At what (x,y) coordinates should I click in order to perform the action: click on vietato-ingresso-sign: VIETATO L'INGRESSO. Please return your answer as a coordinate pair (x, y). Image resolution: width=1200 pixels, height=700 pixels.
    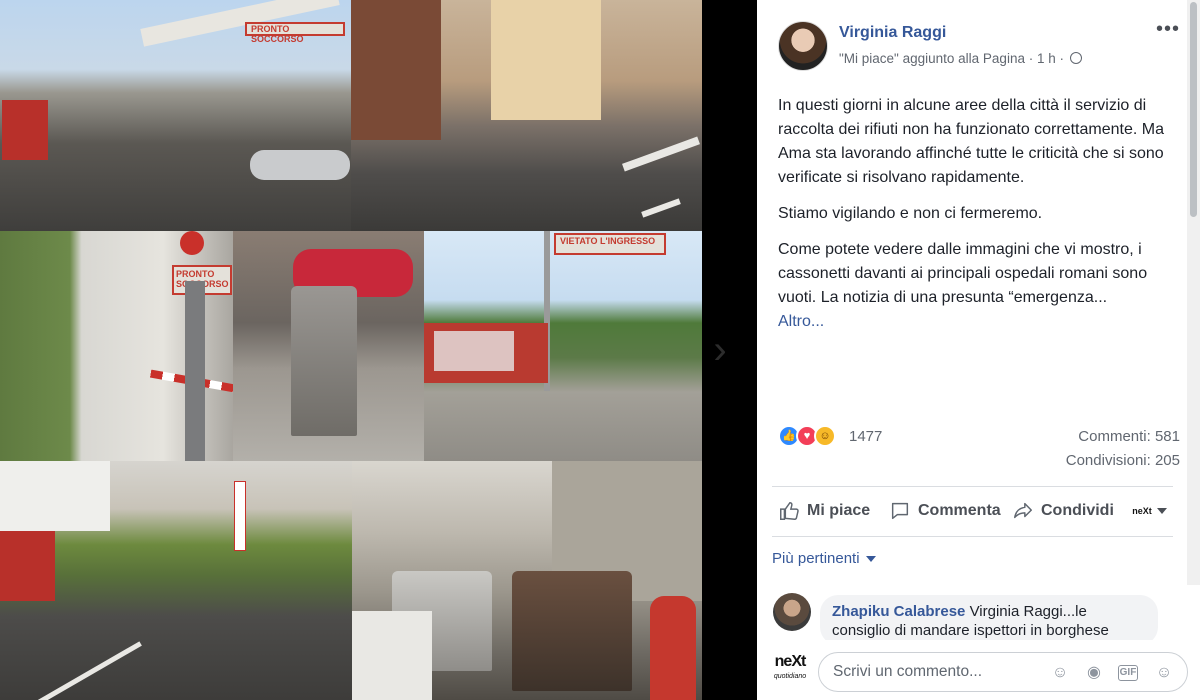
    Looking at the image, I should click on (610, 244).